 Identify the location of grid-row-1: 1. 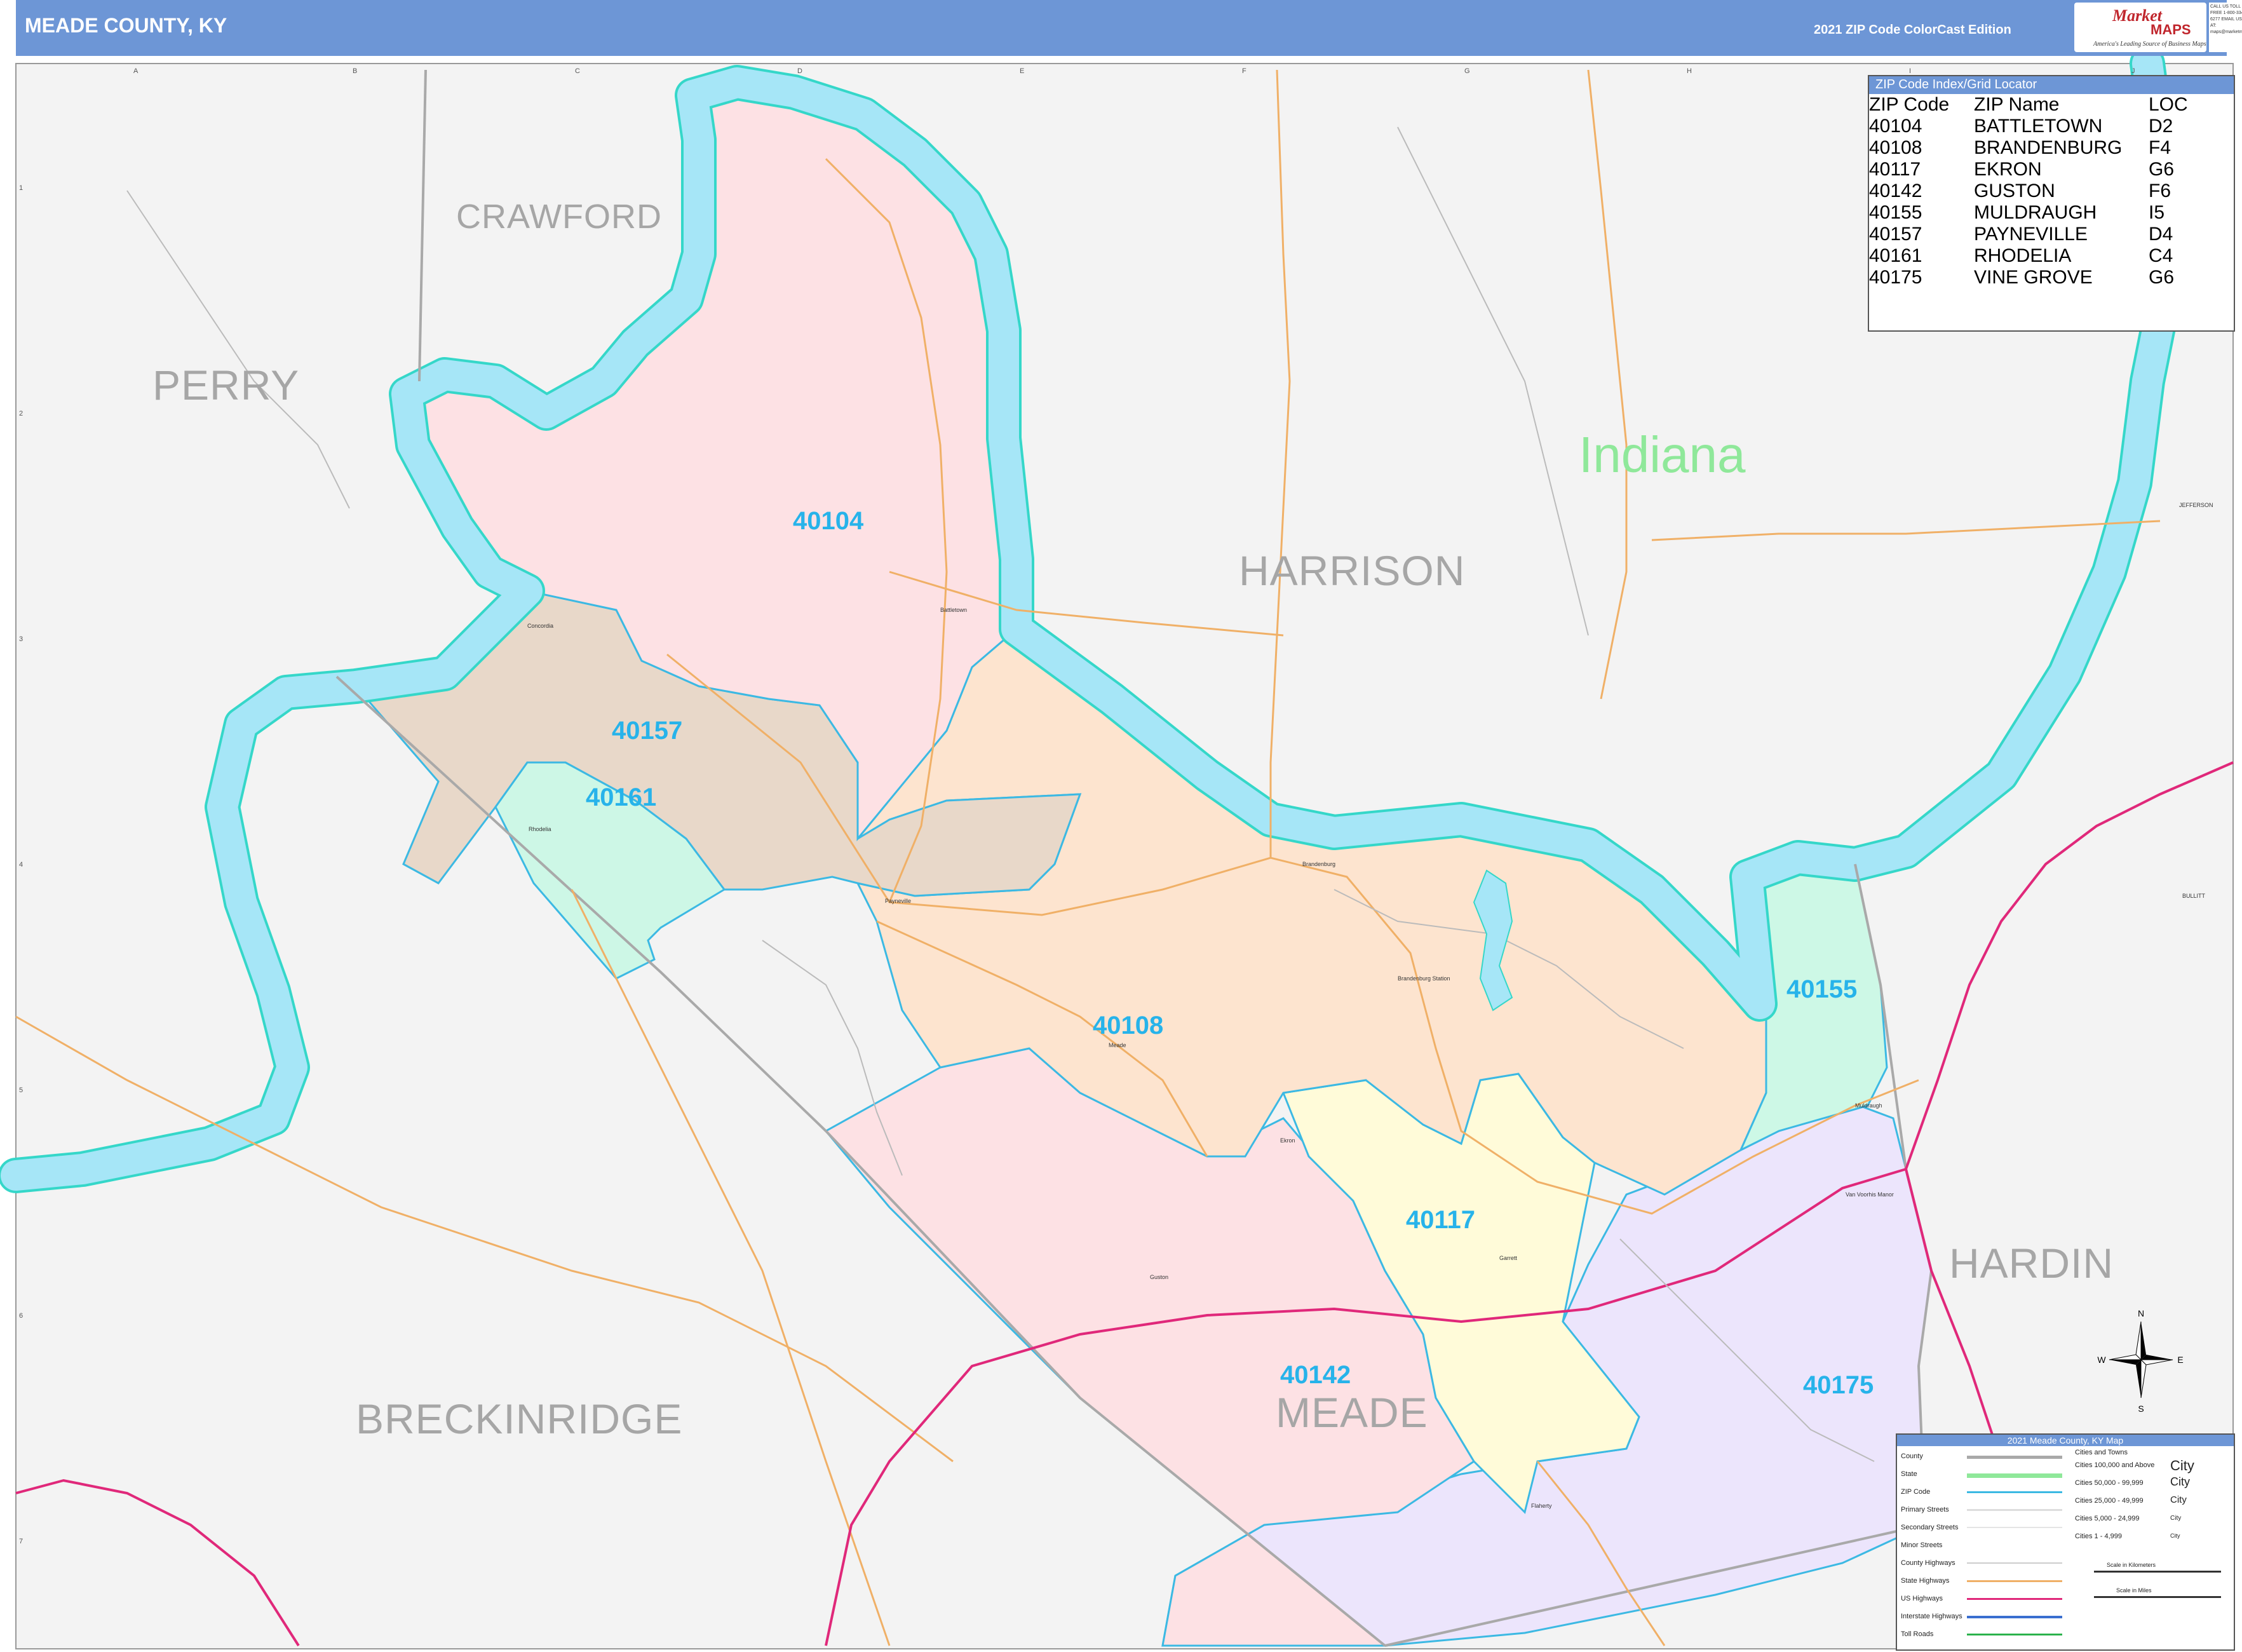
(21, 188).